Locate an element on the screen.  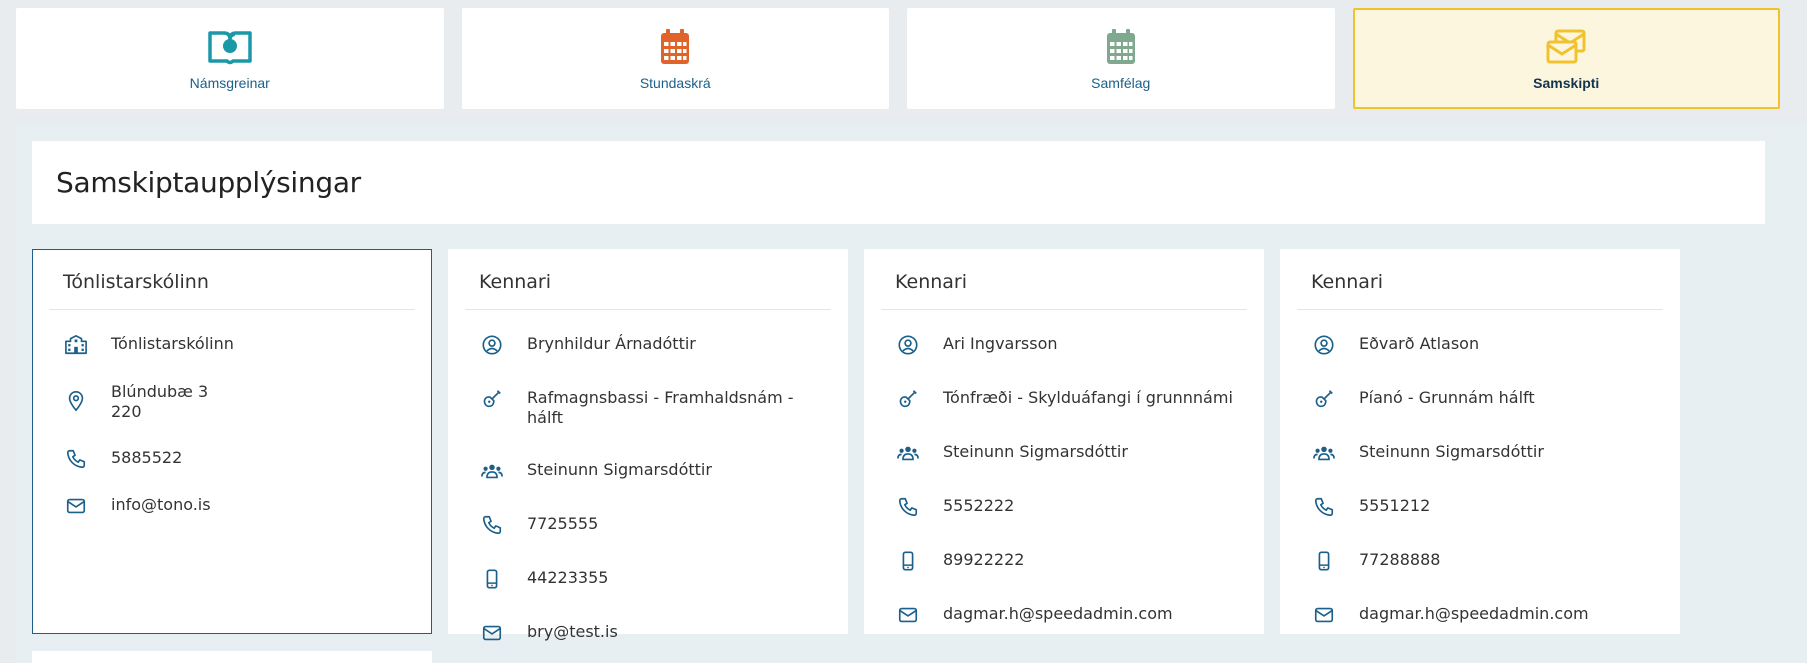
email-address: bry@test.is is located at coordinates (572, 632).